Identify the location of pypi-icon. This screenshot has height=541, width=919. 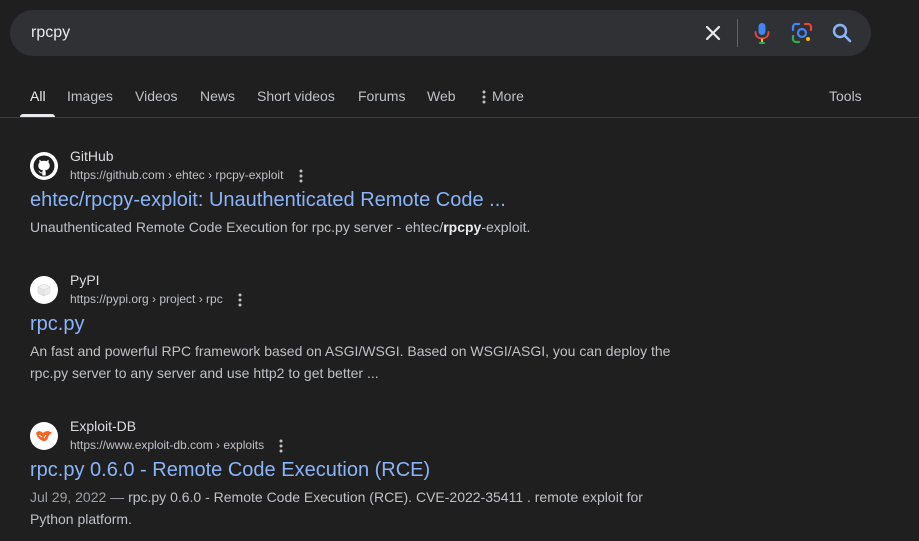
(44, 290).